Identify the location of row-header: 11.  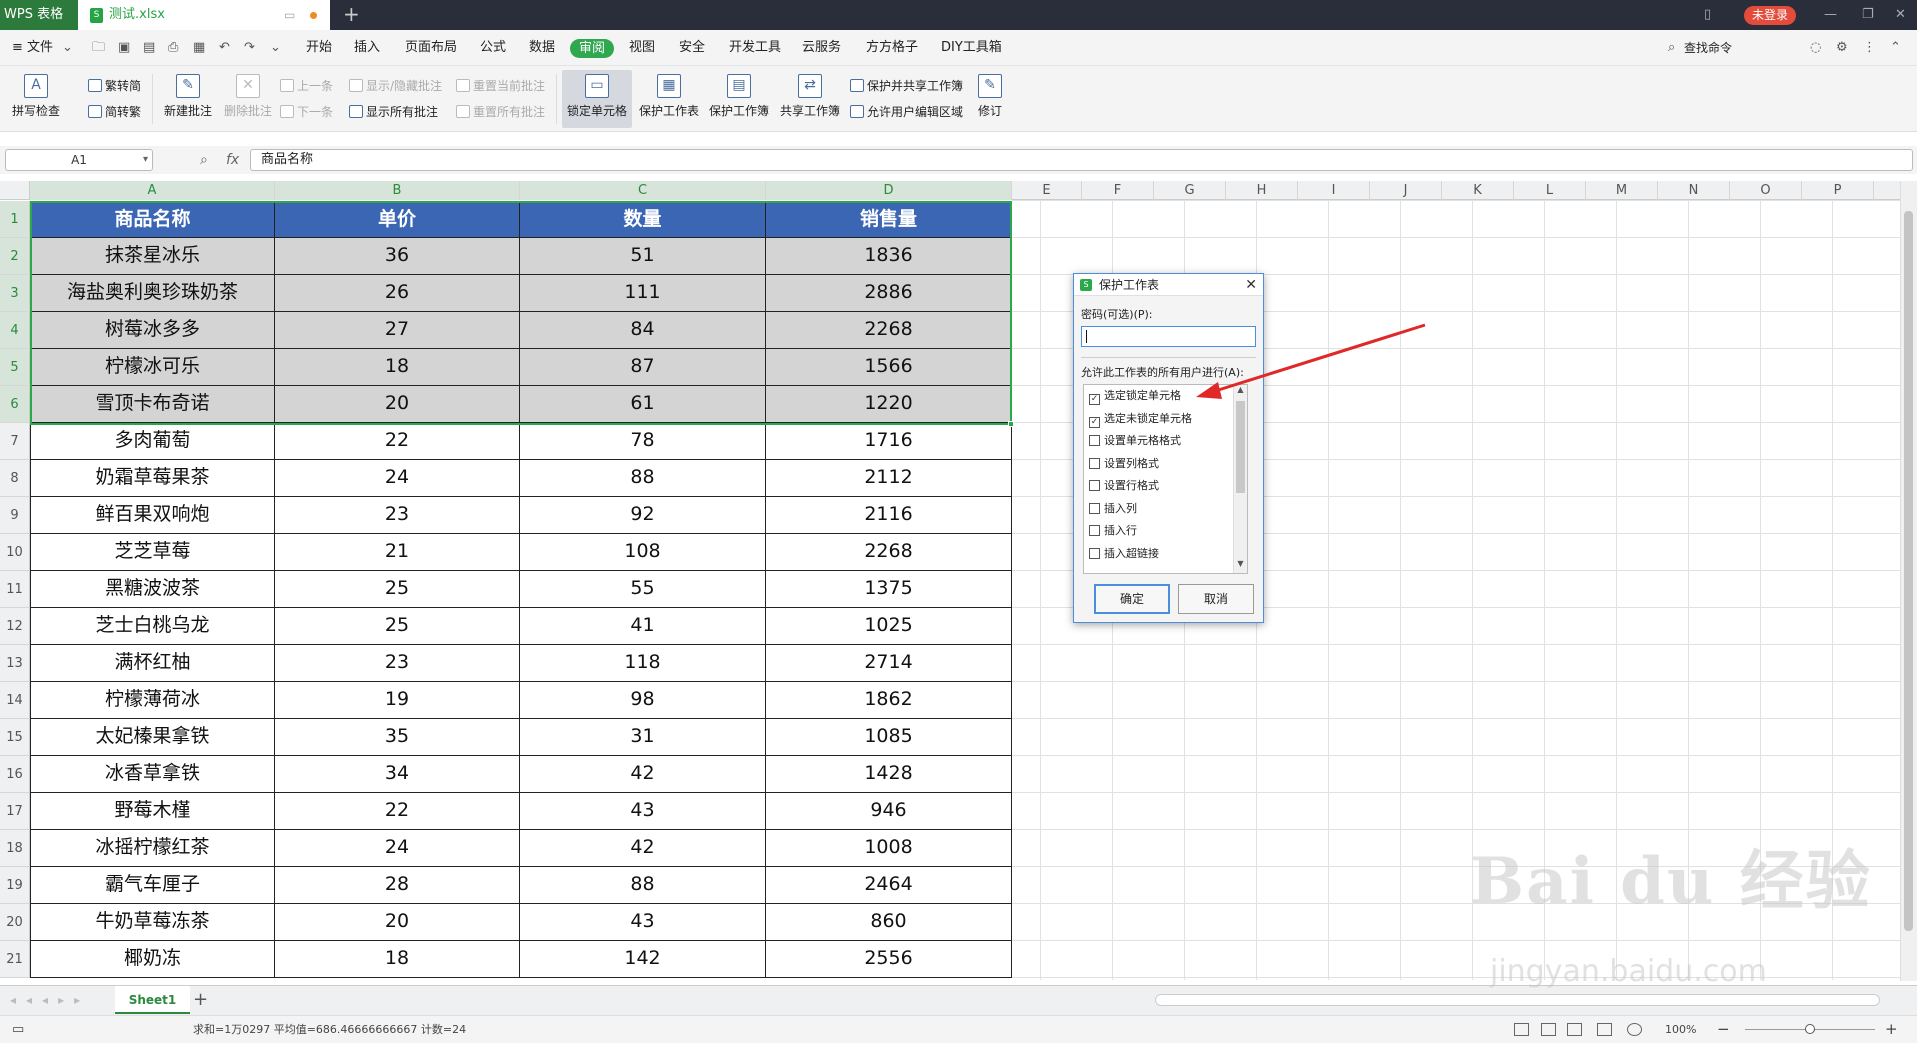
(15, 589).